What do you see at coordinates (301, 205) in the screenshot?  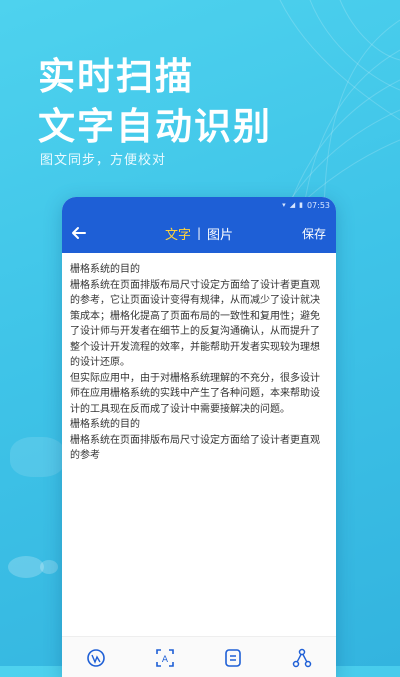 I see `battery-icon: ▮` at bounding box center [301, 205].